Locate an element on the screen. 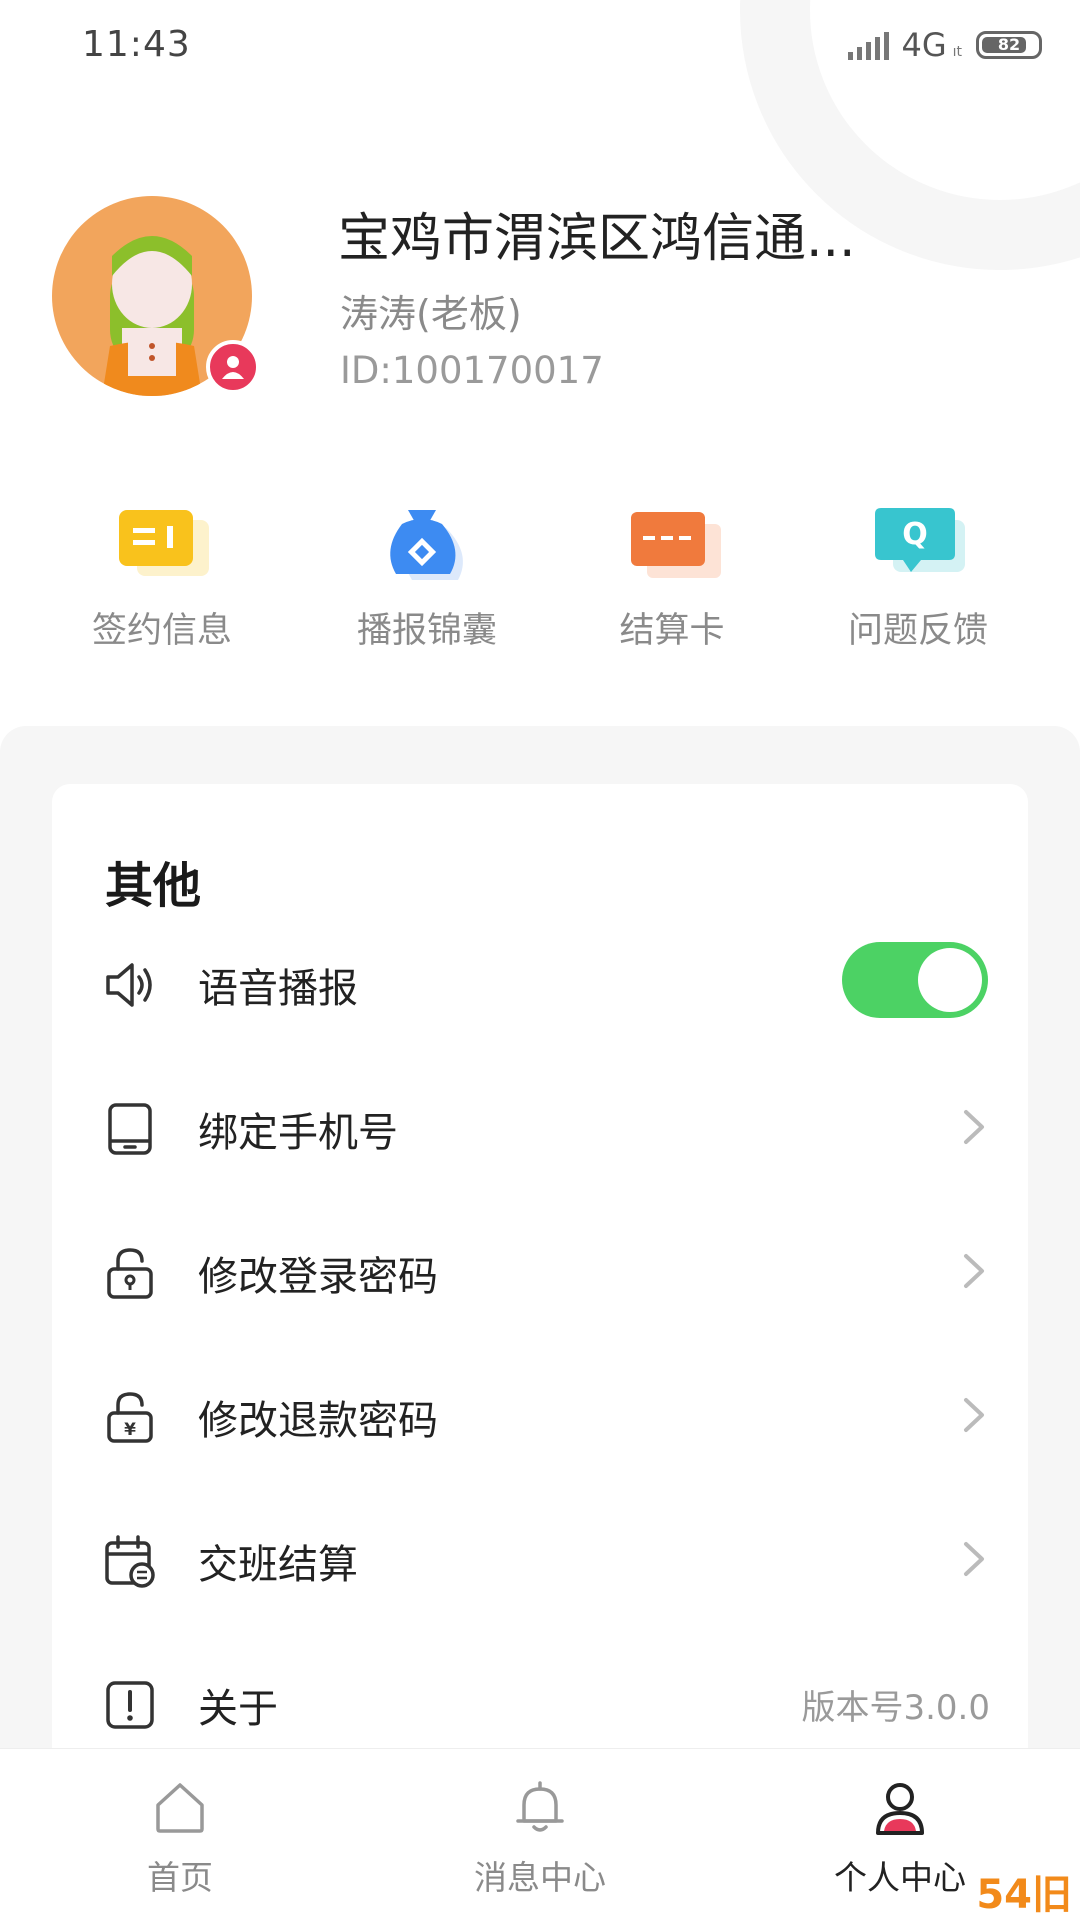 The height and width of the screenshot is (1920, 1080). settings-row-label: 交班结算 is located at coordinates (278, 1565).